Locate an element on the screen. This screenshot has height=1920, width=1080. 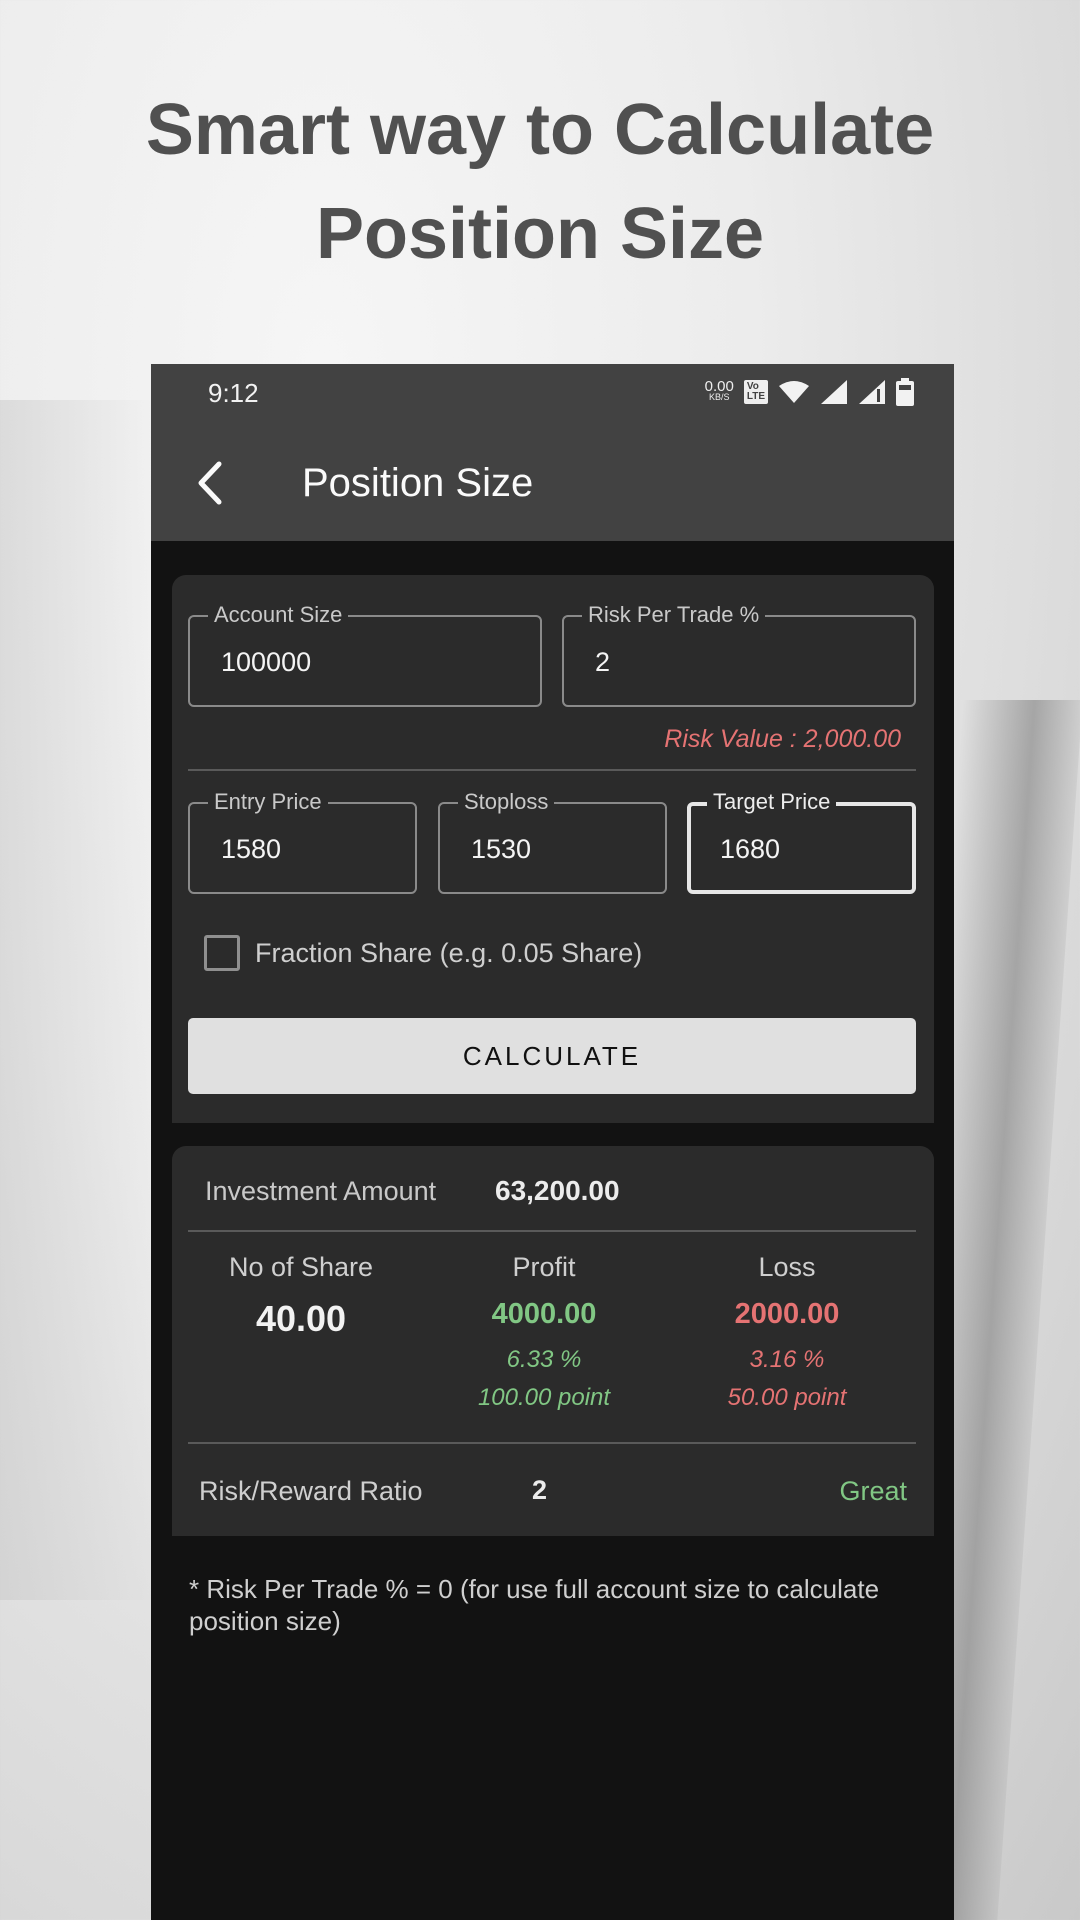
stoploss-label: Stoploss is located at coordinates (506, 802).